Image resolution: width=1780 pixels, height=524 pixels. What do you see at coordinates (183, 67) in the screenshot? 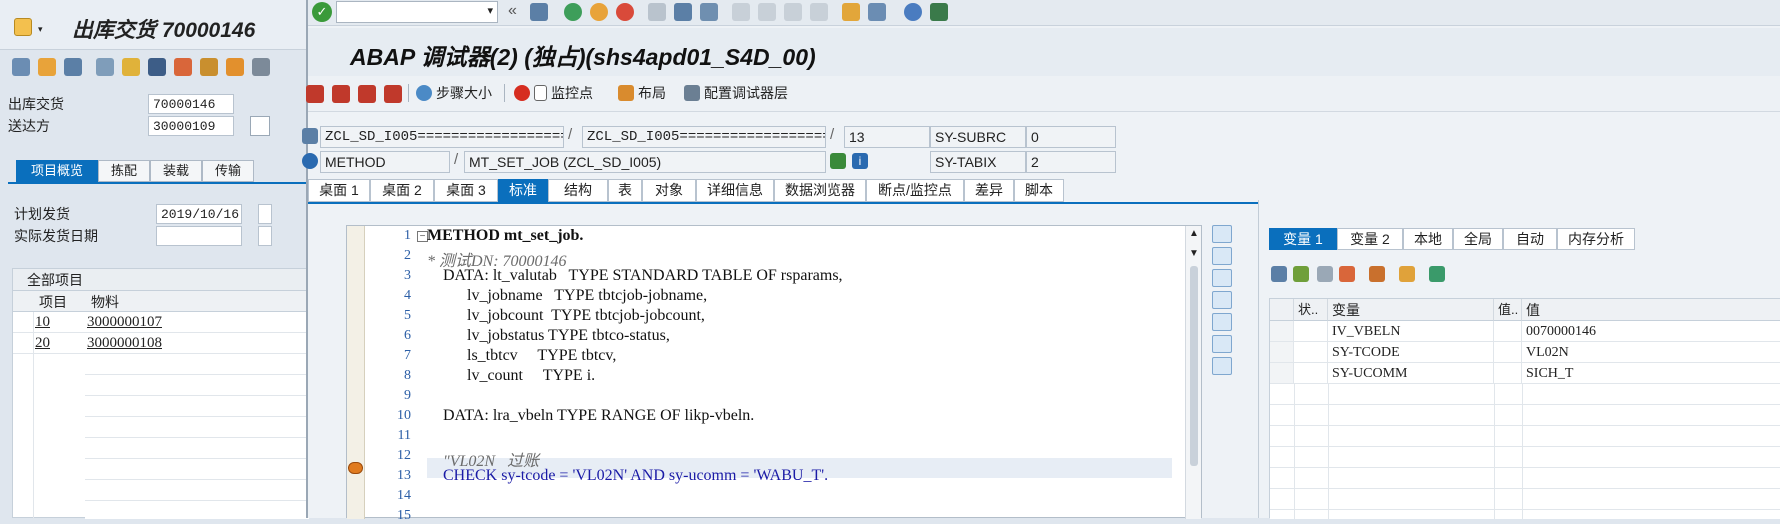
I see `pack-icon` at bounding box center [183, 67].